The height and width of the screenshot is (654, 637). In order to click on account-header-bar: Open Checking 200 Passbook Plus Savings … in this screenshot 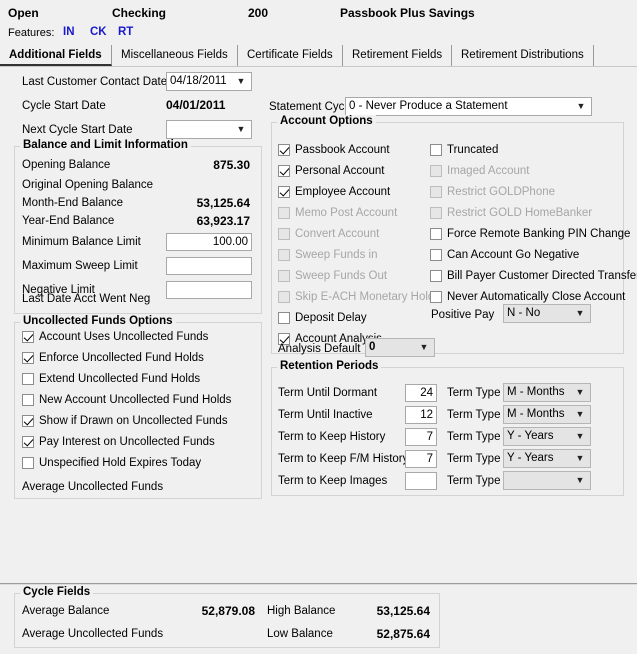, I will do `click(318, 22)`.